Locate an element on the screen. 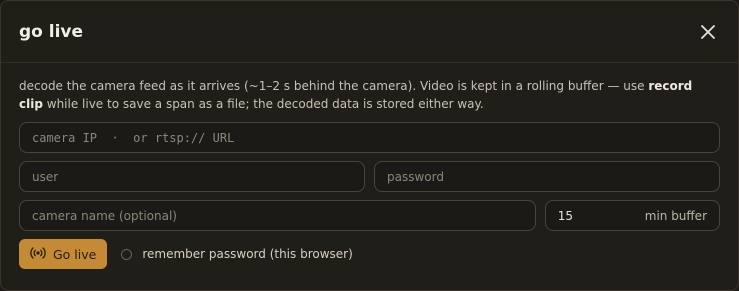  camera-name-field is located at coordinates (277, 215).